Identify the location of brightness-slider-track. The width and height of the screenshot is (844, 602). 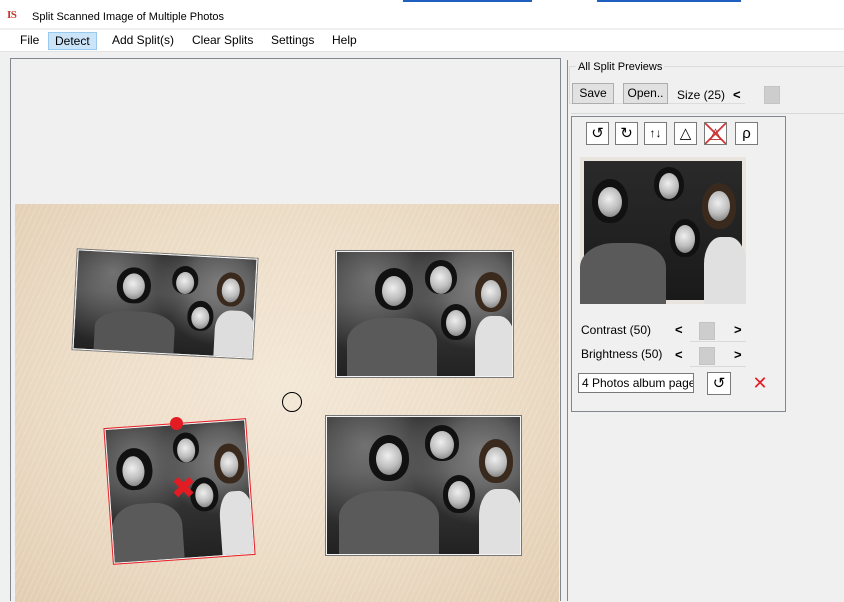
(718, 366).